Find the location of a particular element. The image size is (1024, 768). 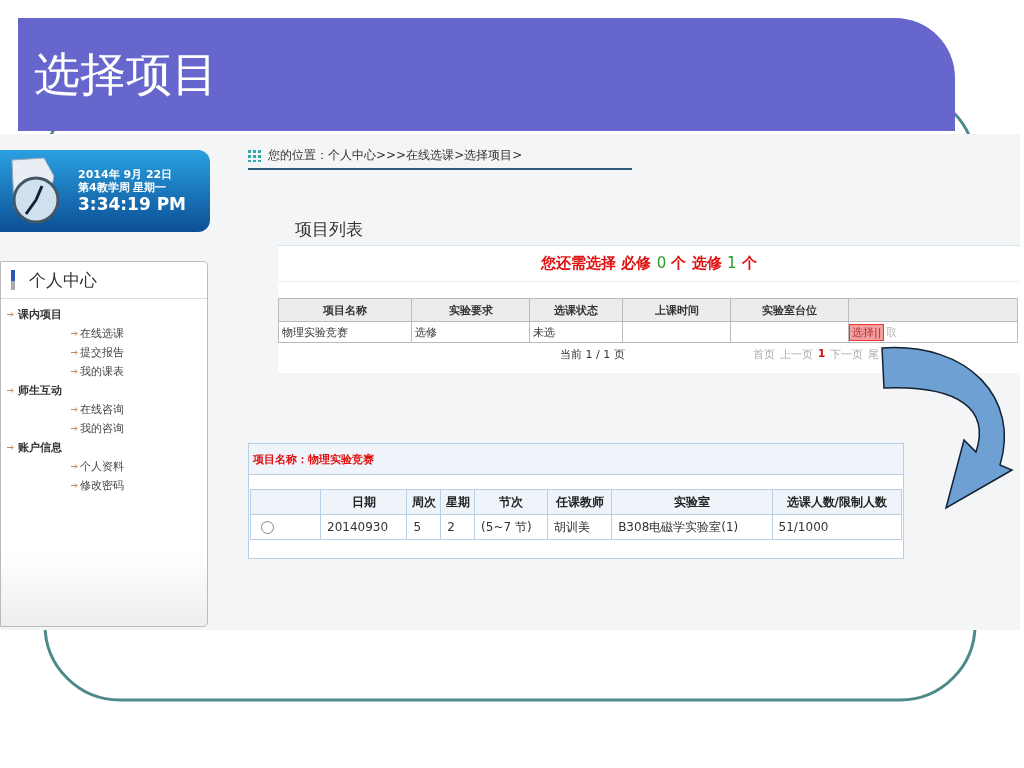

table-cell: B308电磁学实验室(1) is located at coordinates (692, 527).